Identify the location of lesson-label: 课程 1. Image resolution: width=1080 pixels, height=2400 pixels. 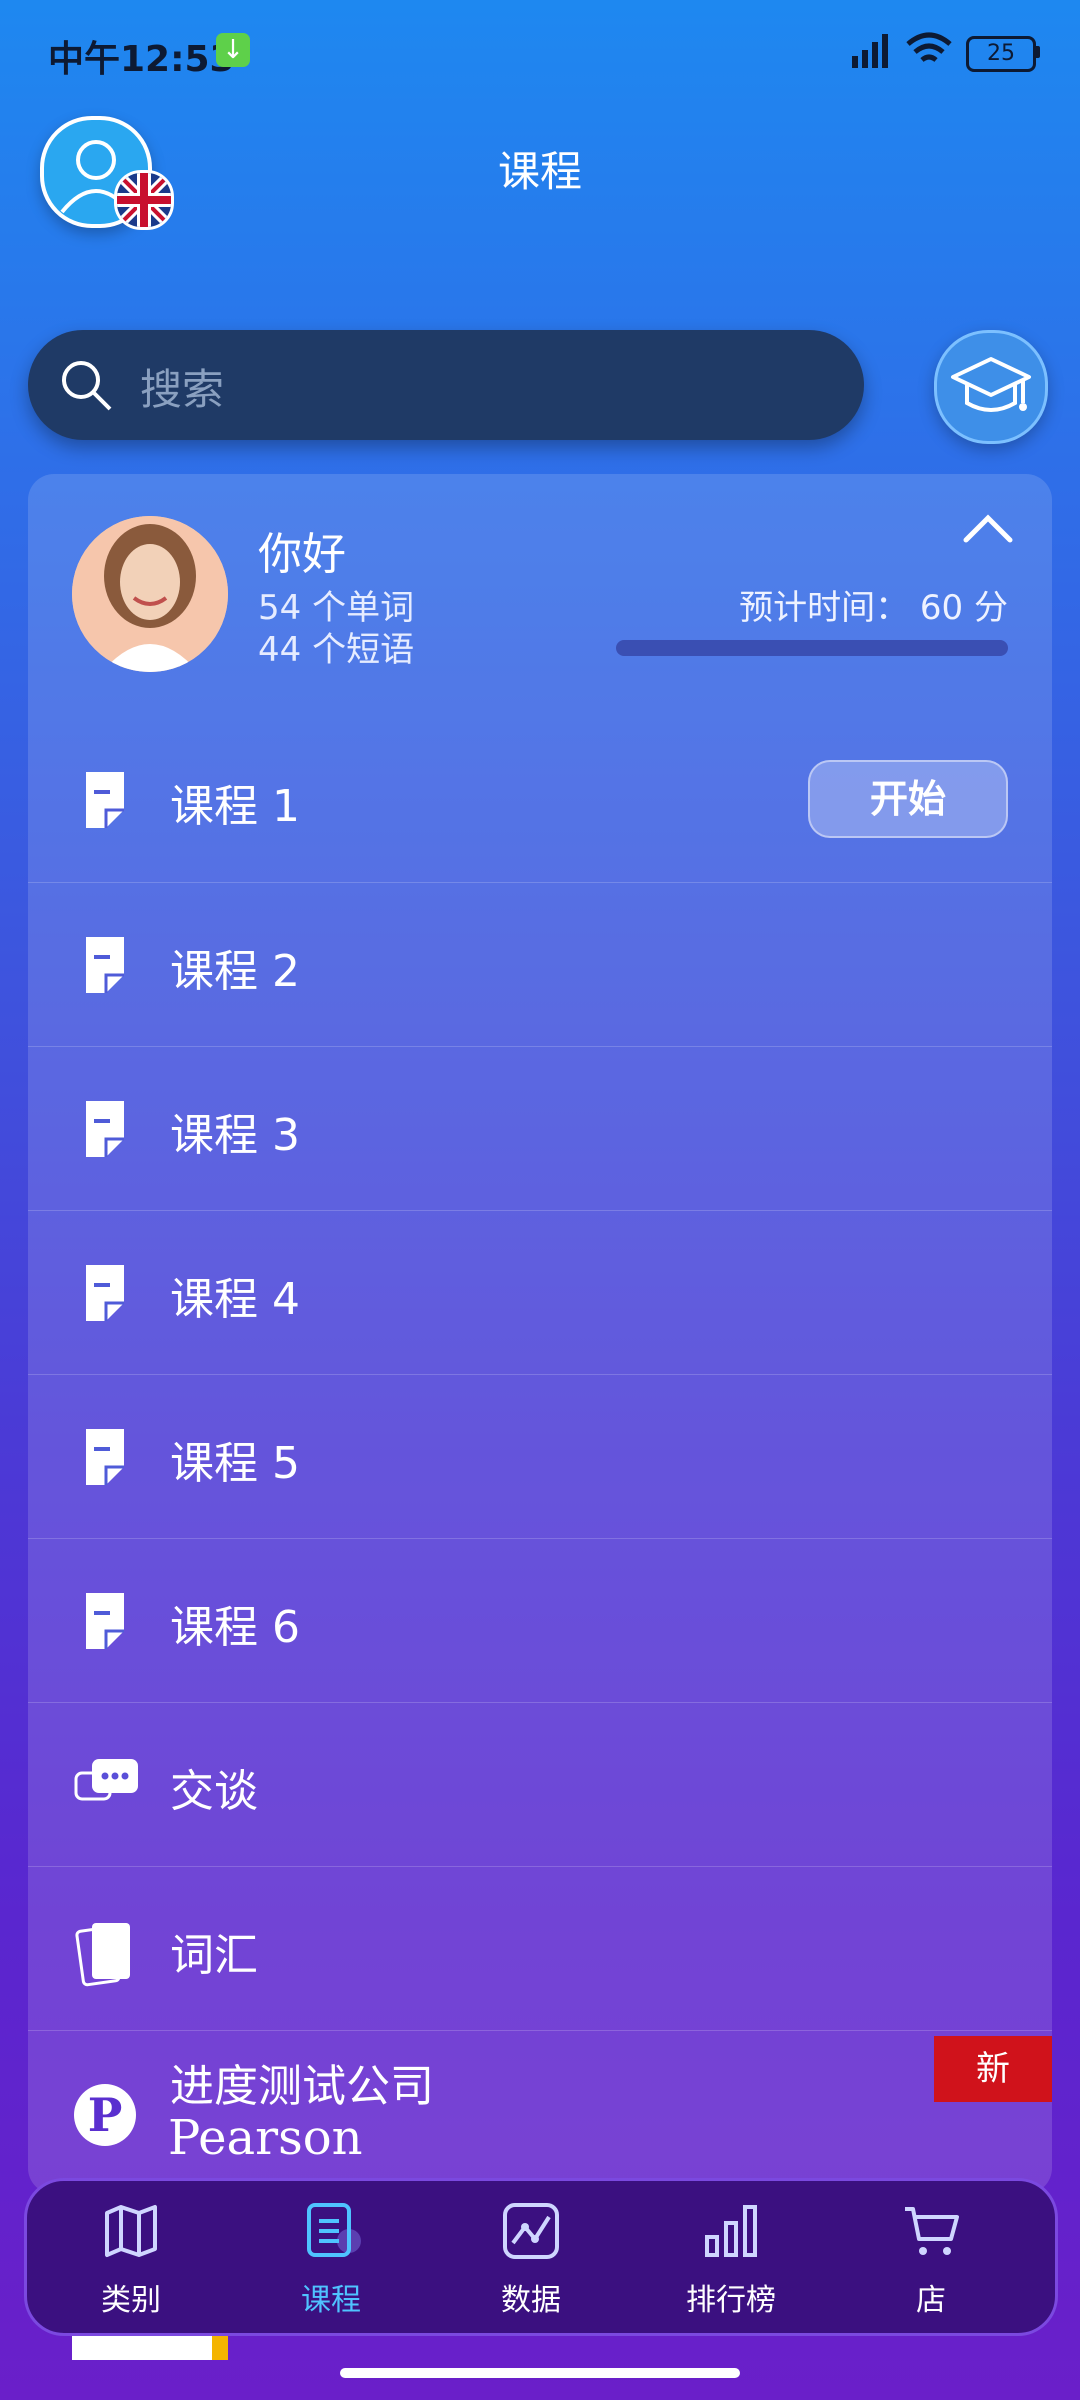
(235, 806).